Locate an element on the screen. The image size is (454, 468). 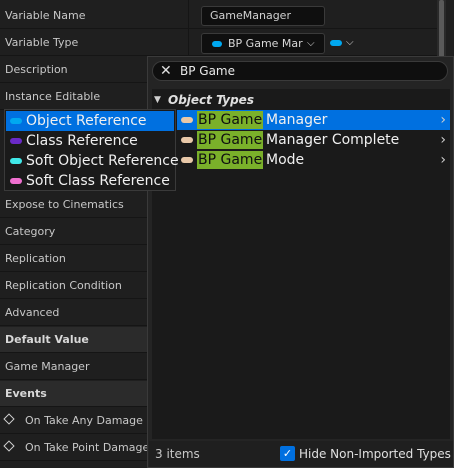
row-label: Variable Name is located at coordinates (45, 15).